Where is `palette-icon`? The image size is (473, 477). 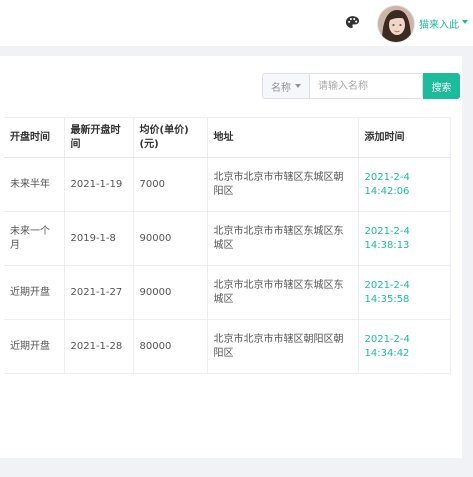 palette-icon is located at coordinates (352, 22).